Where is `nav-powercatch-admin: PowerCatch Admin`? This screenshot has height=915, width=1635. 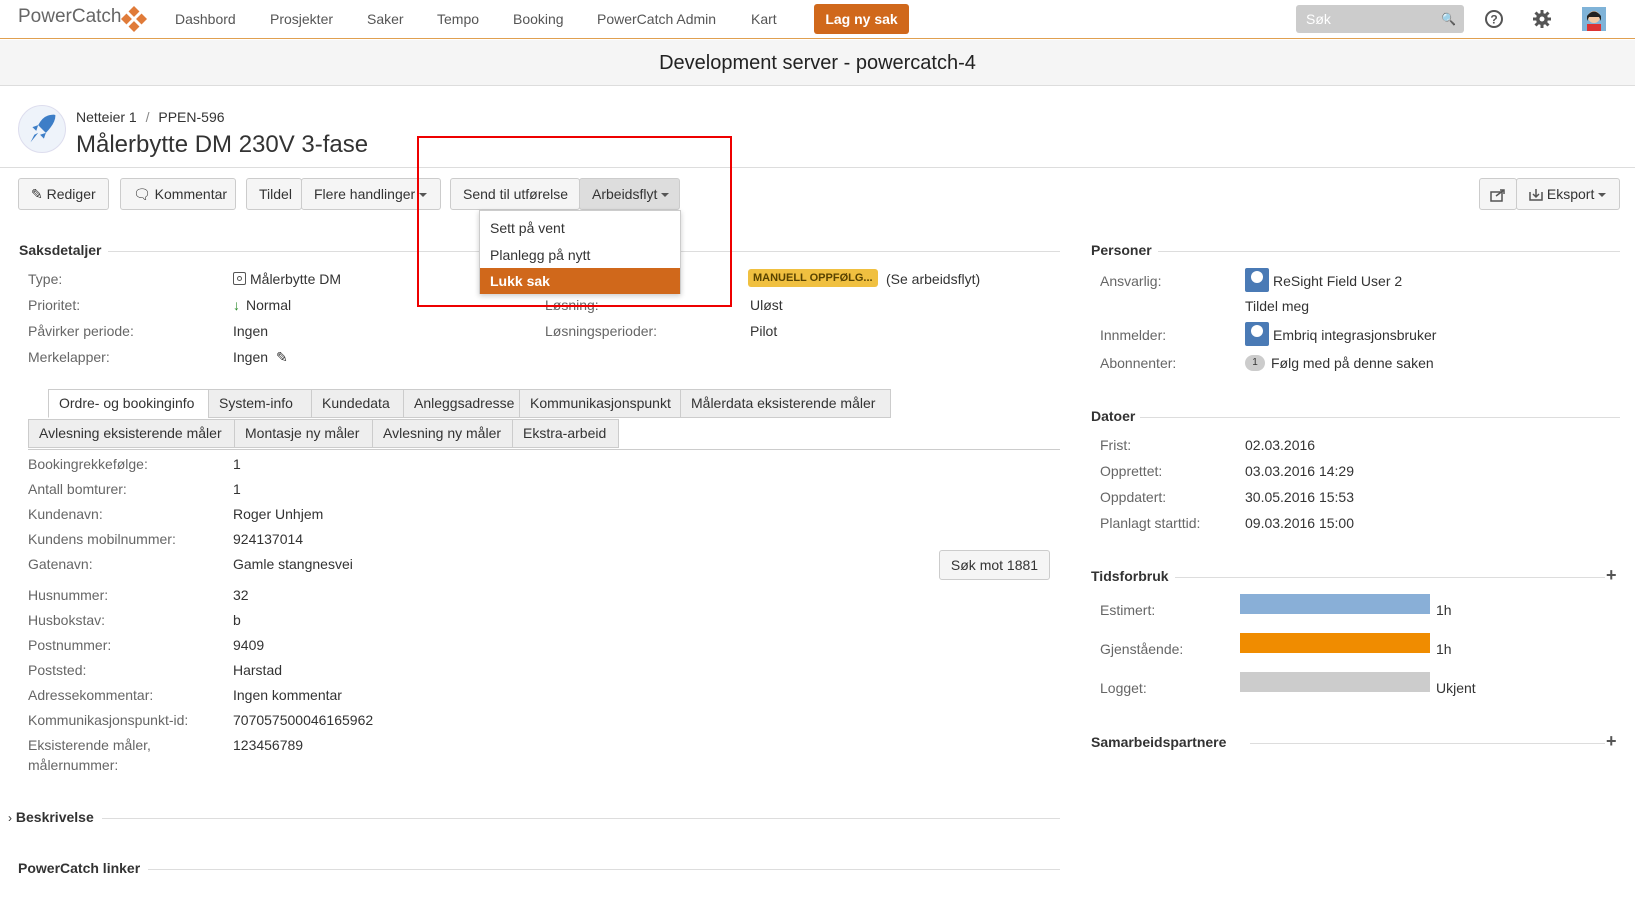 nav-powercatch-admin: PowerCatch Admin is located at coordinates (656, 19).